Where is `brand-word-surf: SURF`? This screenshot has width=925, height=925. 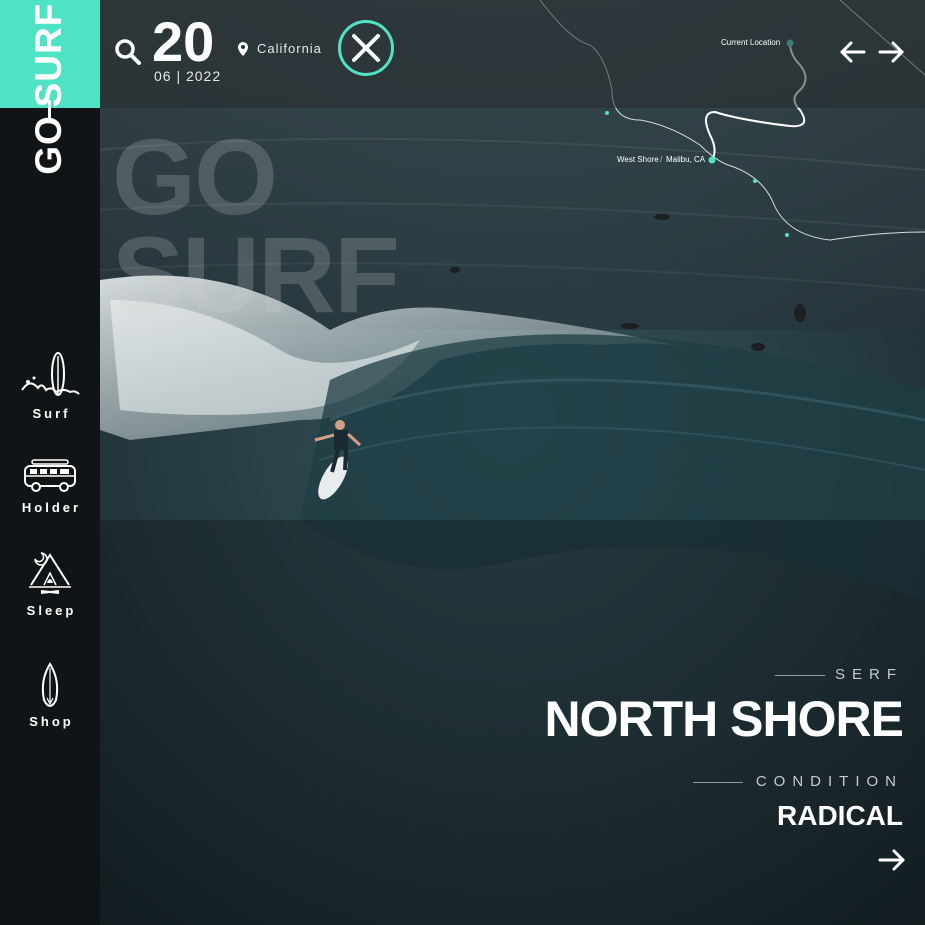 brand-word-surf: SURF is located at coordinates (48, 55).